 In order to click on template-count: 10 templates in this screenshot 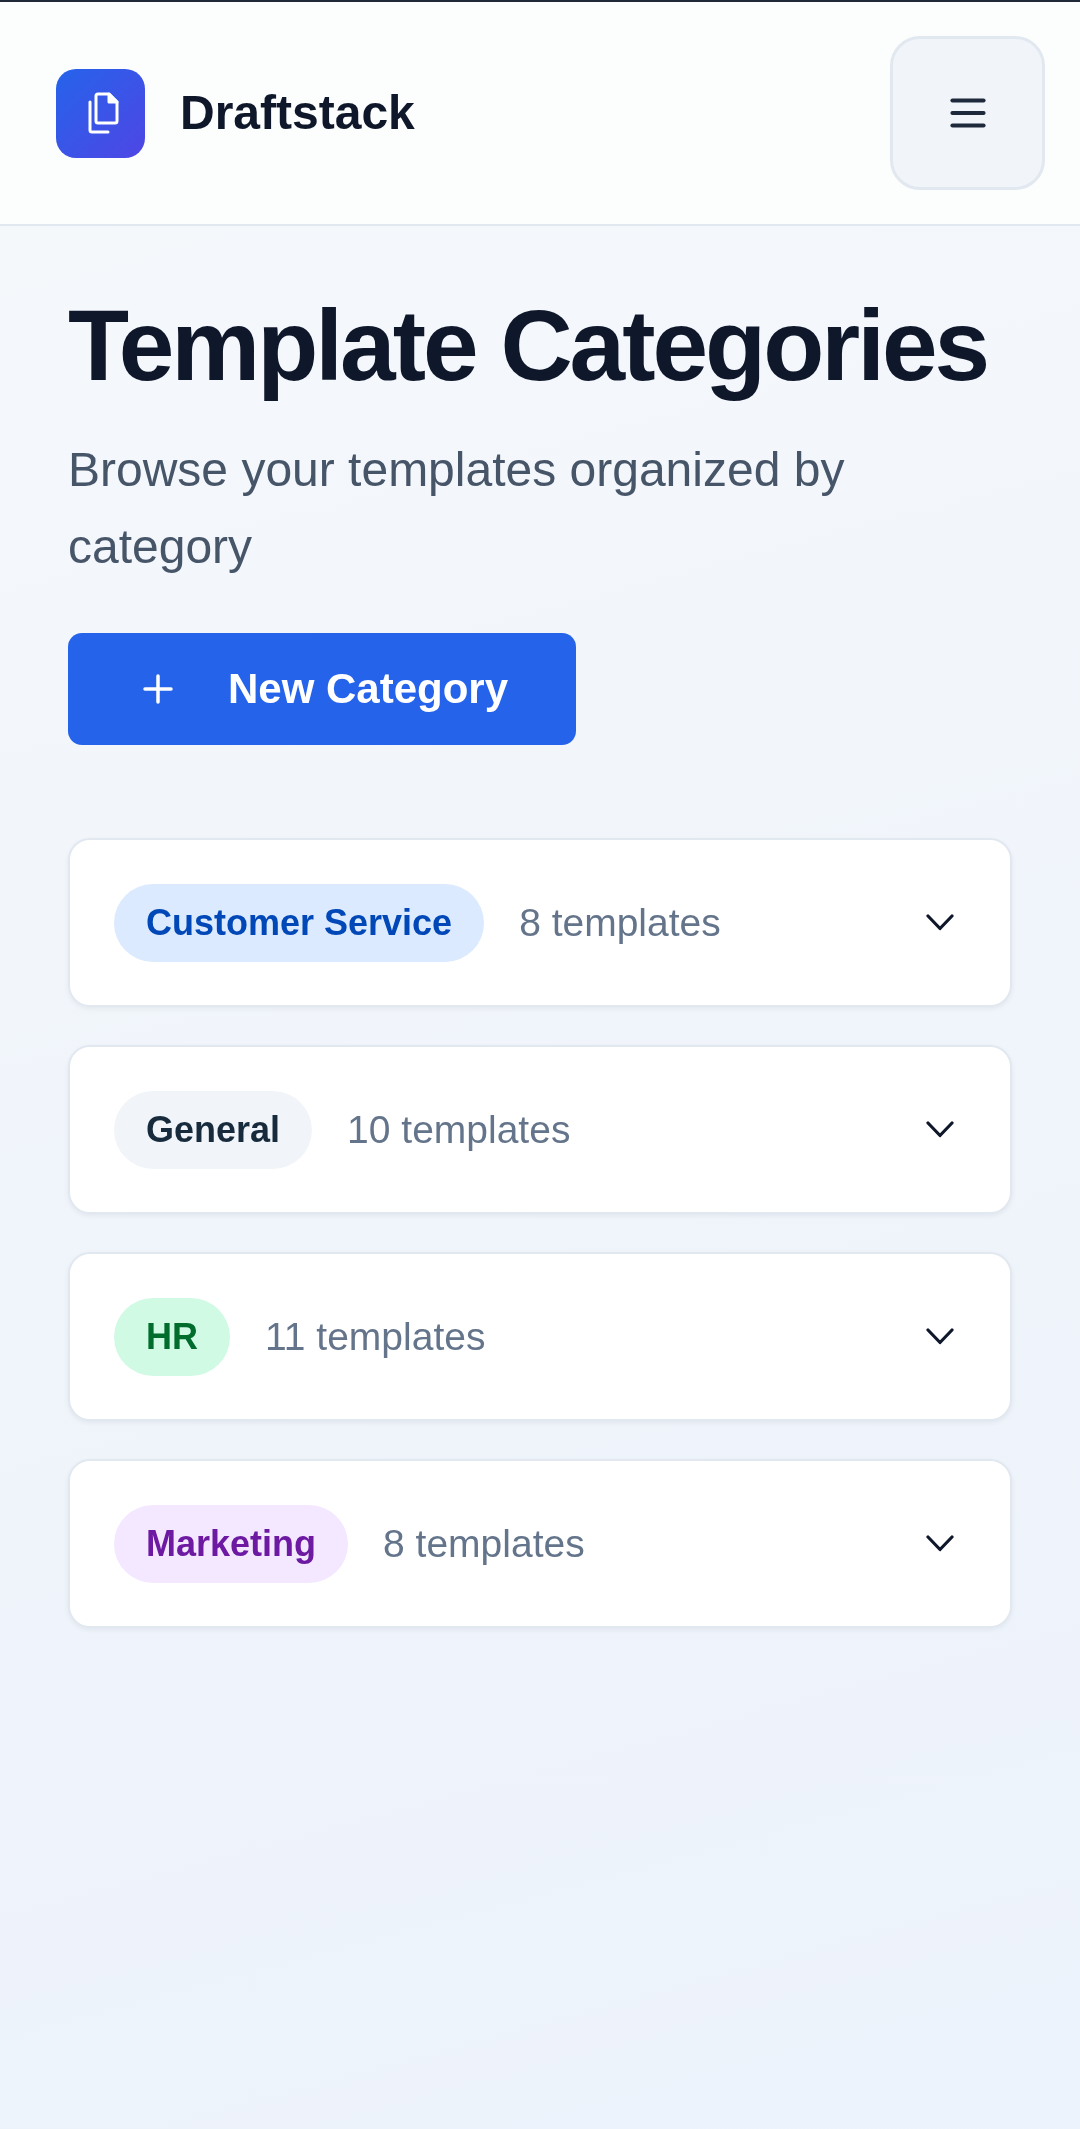, I will do `click(459, 1129)`.